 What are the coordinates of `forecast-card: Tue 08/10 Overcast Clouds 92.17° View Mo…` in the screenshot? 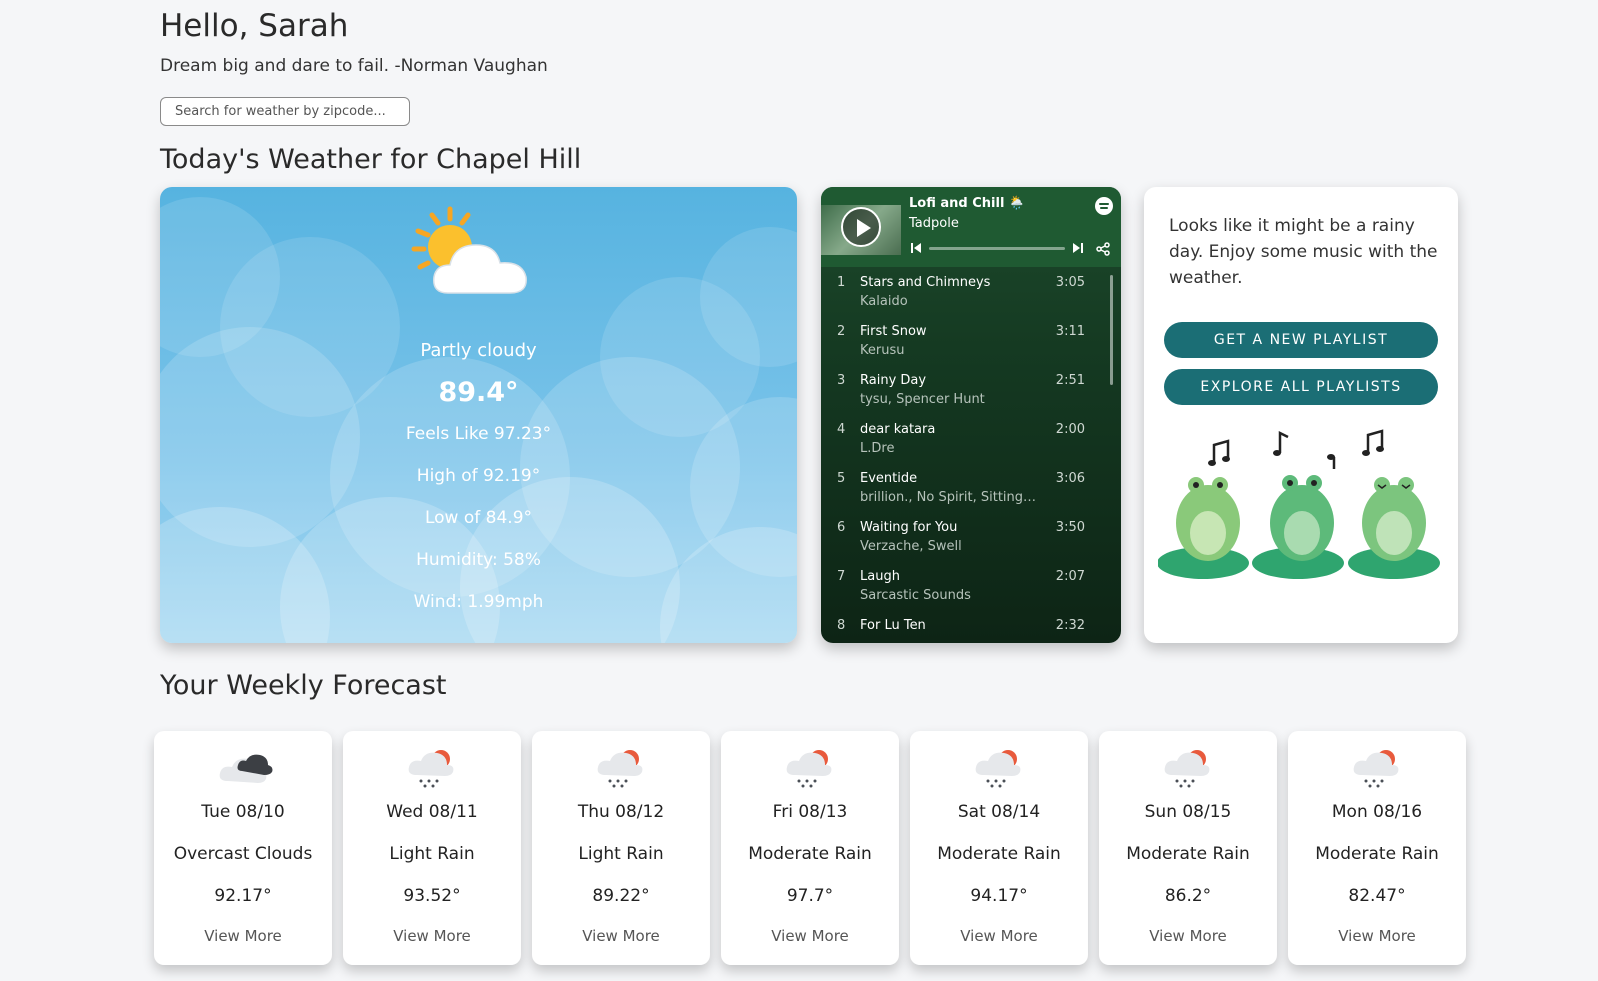 It's located at (243, 848).